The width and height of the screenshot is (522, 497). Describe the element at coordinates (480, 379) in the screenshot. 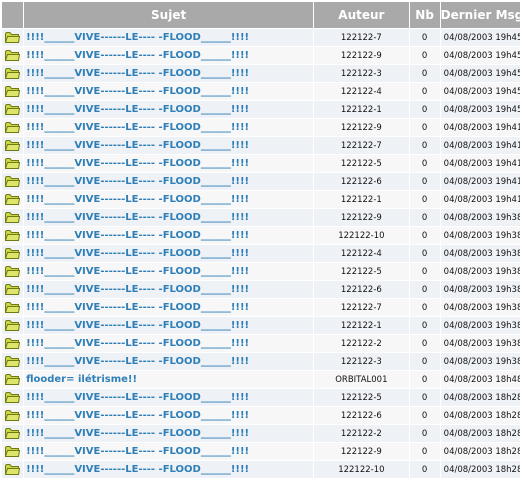

I see `topic-last-message-cell: 04/08/2003 18h48` at that location.